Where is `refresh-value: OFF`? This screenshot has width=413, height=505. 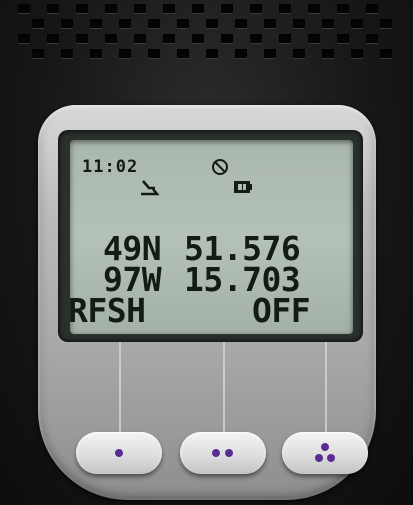 refresh-value: OFF is located at coordinates (281, 310).